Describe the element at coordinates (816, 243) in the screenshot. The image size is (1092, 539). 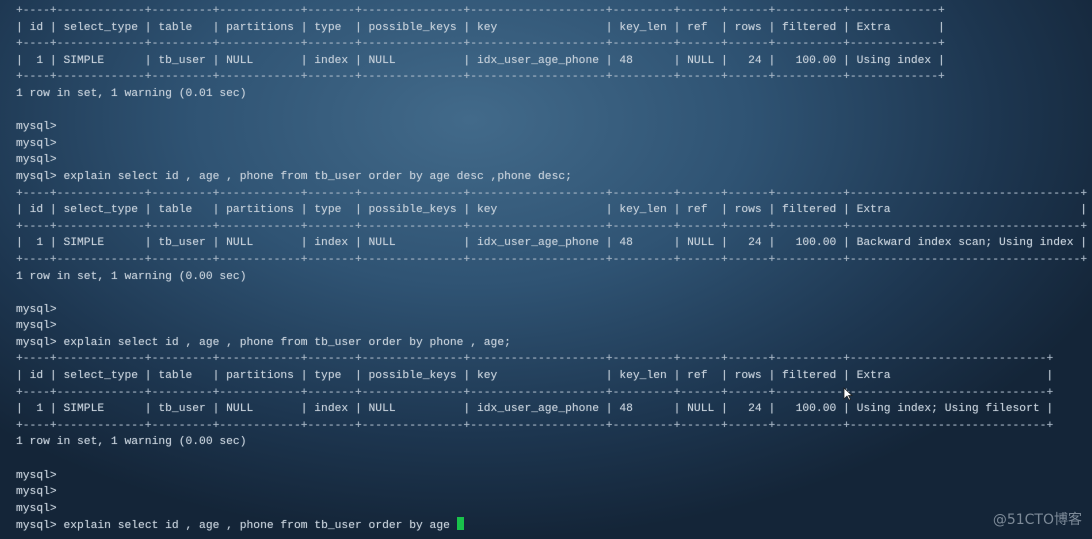
I see `table-cell: 100.00` at that location.